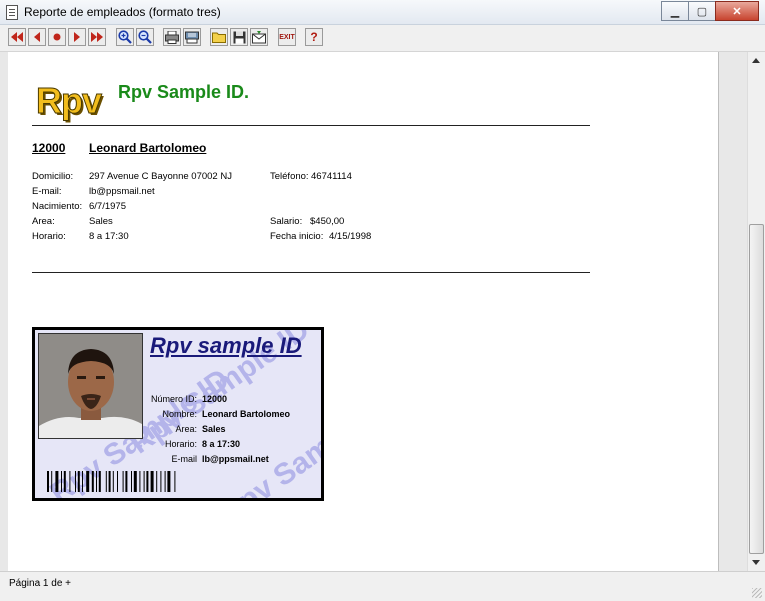  Describe the element at coordinates (12, 12) in the screenshot. I see `document-icon` at that location.